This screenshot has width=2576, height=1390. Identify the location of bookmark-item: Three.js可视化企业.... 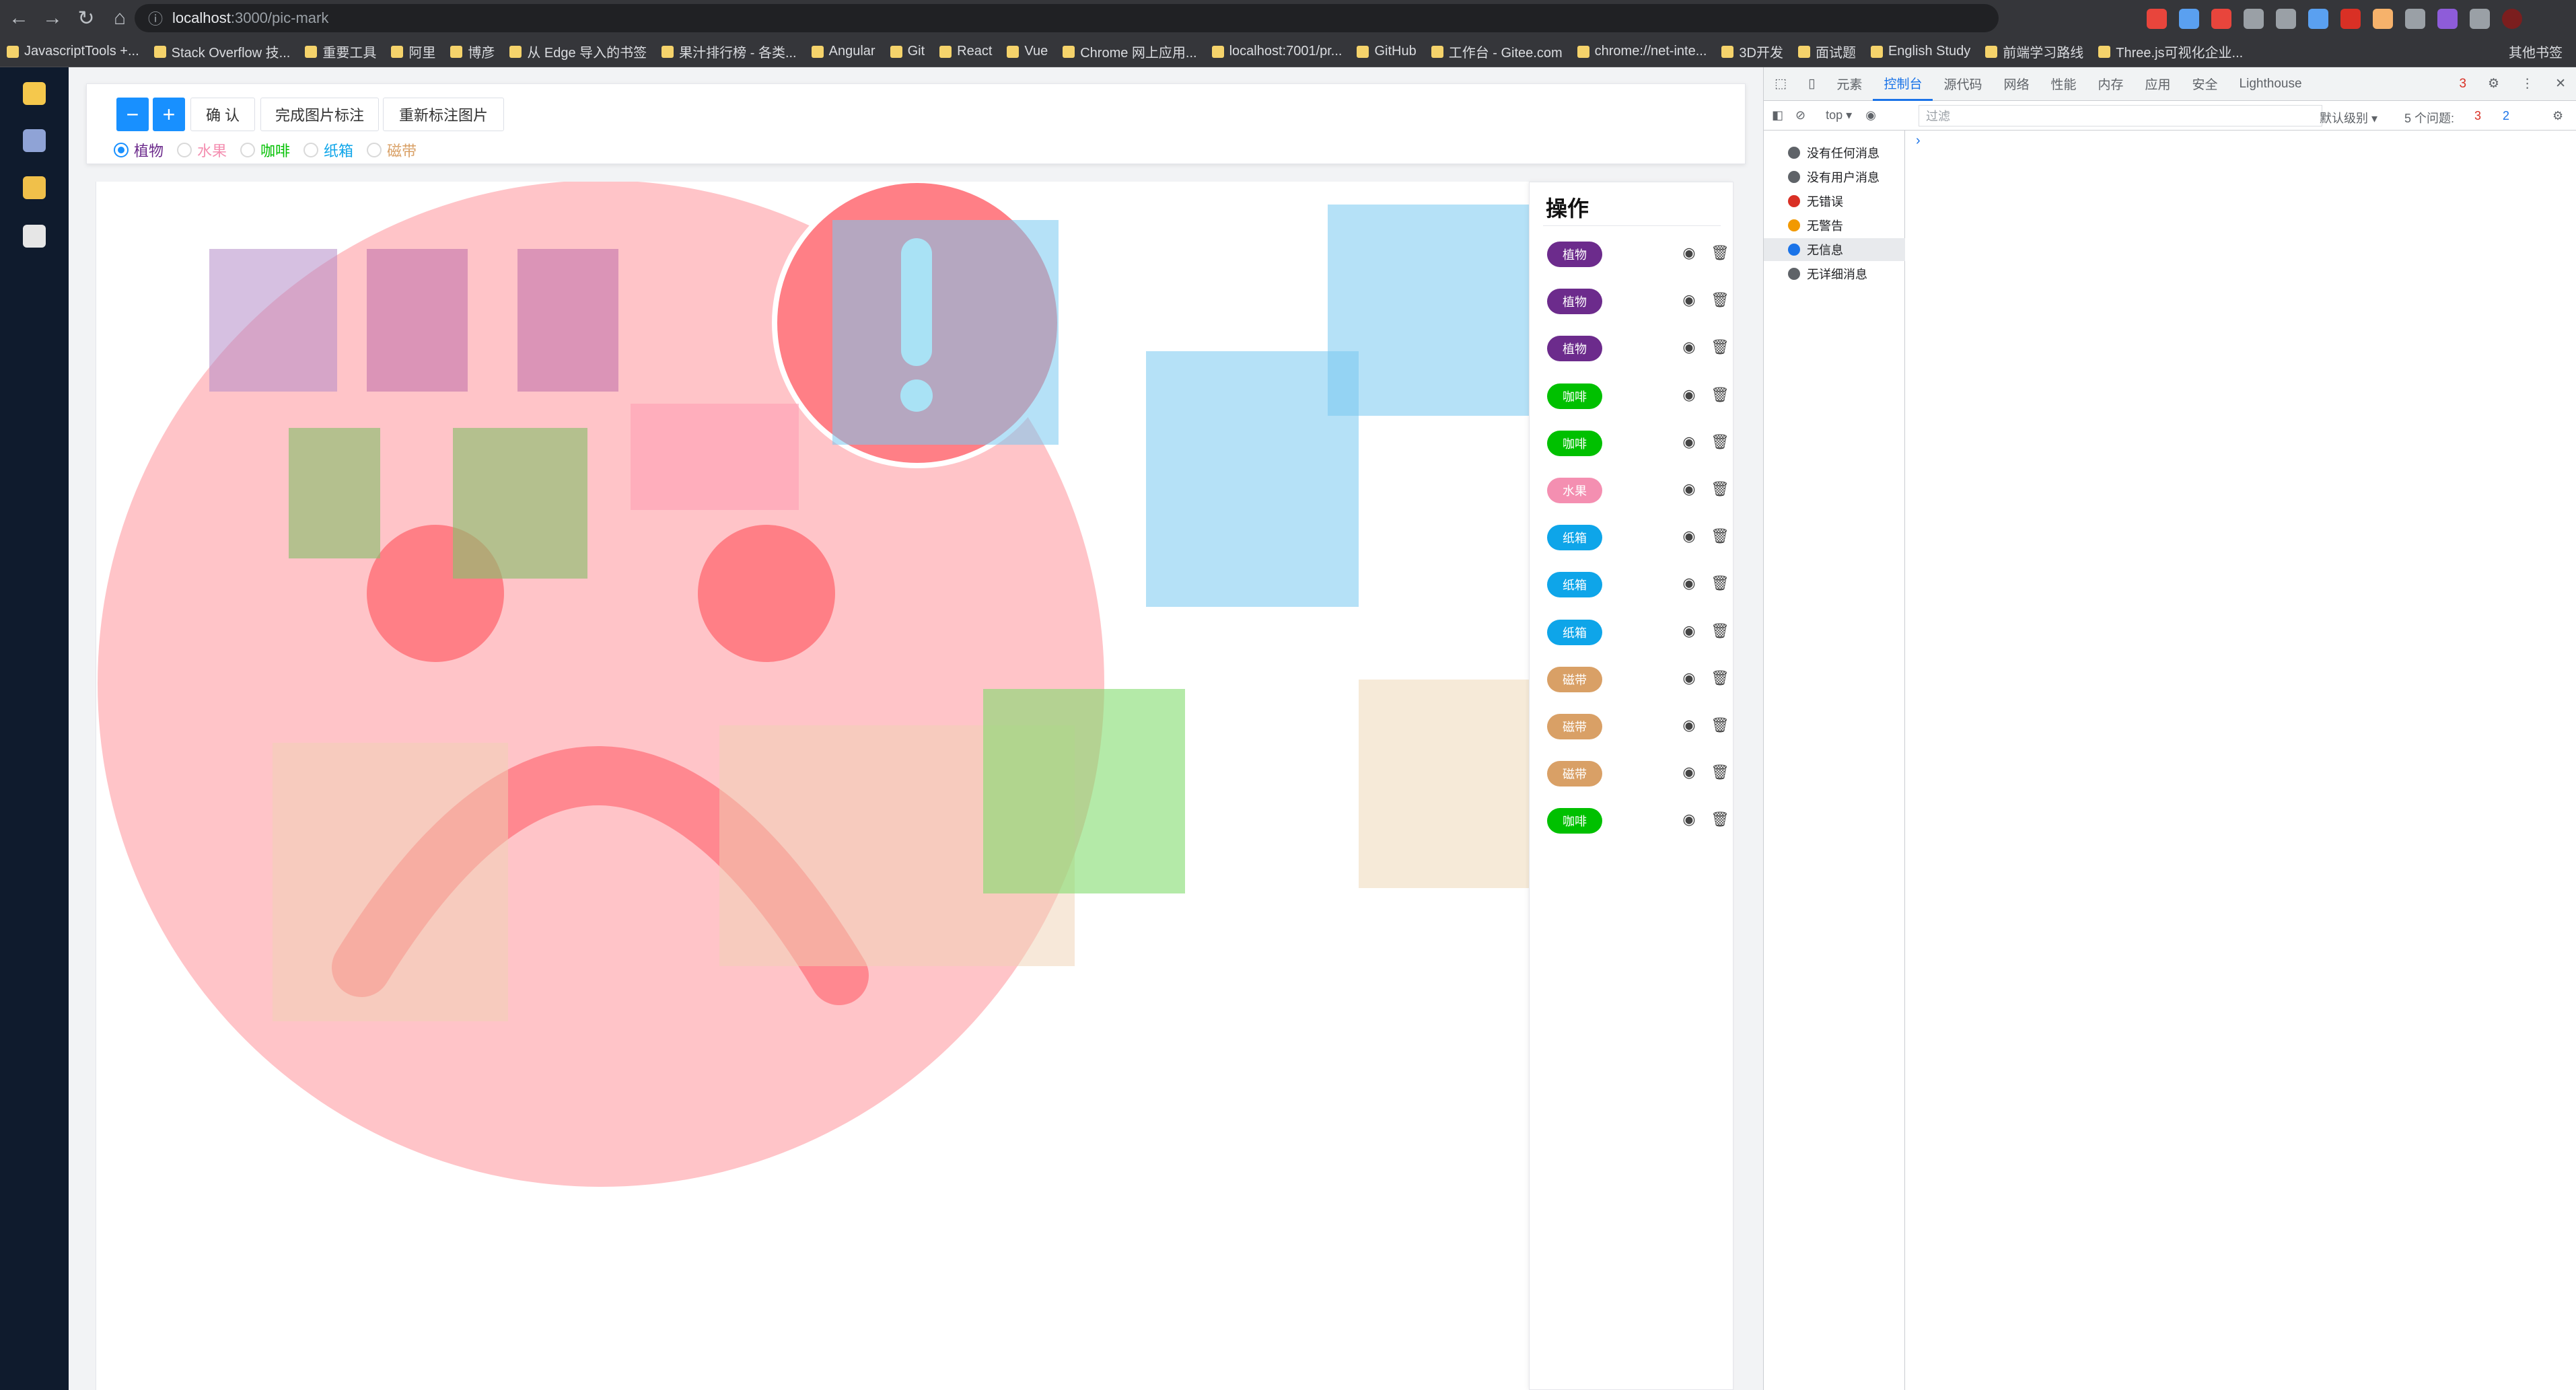
(2170, 51).